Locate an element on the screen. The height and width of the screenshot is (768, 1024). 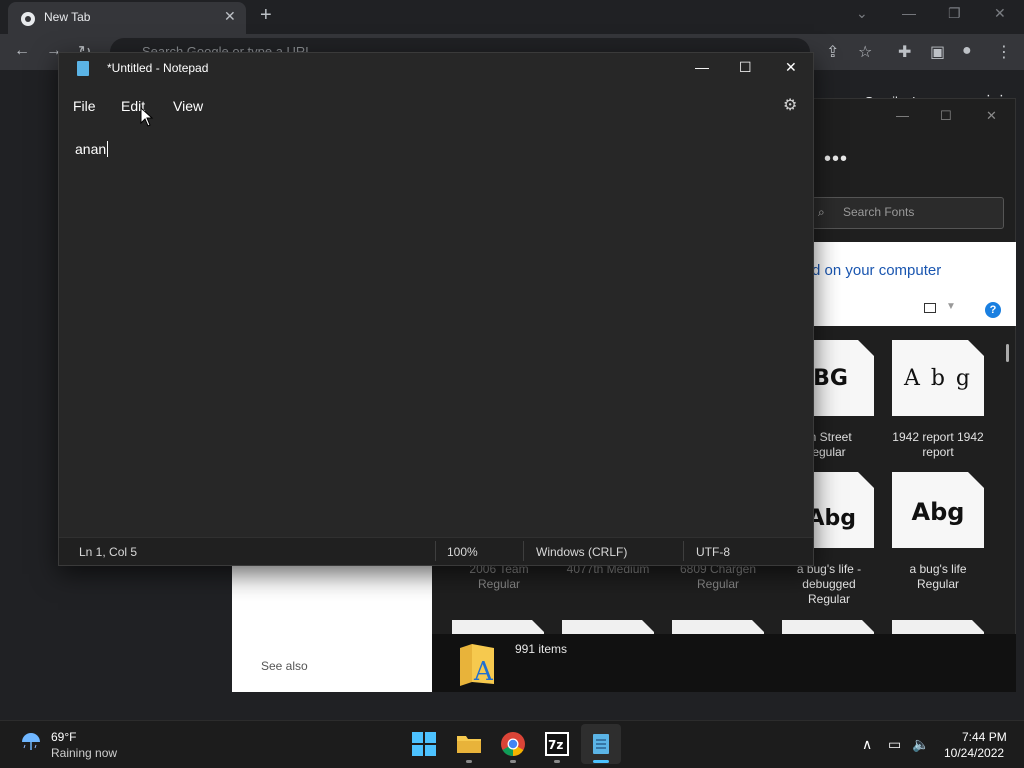
chrome-minimize-button: — is located at coordinates (909, 13).